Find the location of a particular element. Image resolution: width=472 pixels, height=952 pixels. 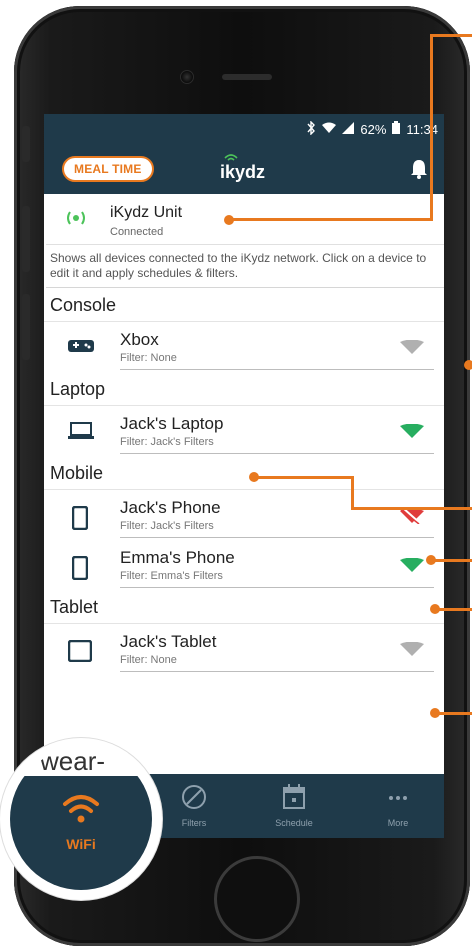

device-name: Emma's Phone is located at coordinates (177, 557).